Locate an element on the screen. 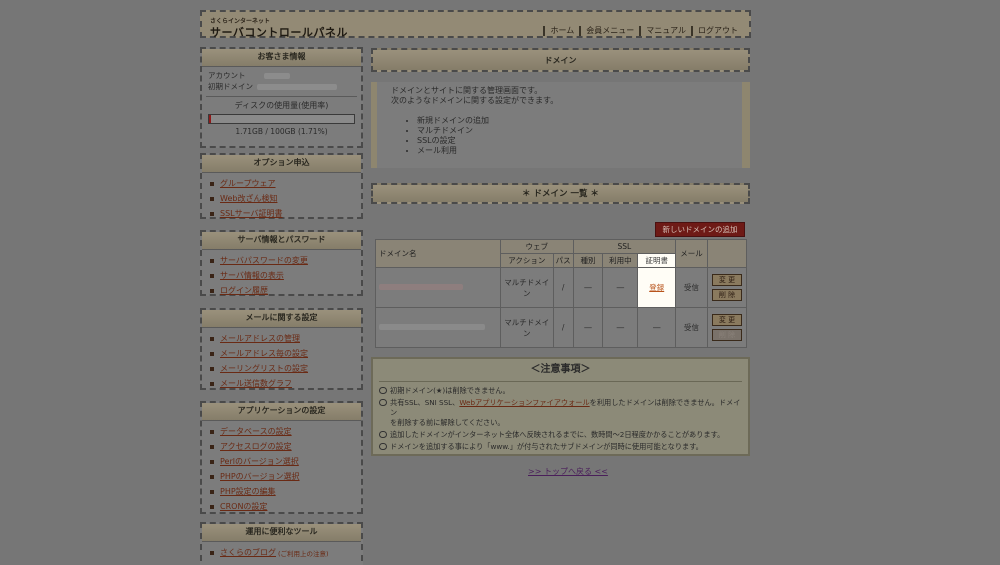  mail-cell: 受信 is located at coordinates (691, 287).